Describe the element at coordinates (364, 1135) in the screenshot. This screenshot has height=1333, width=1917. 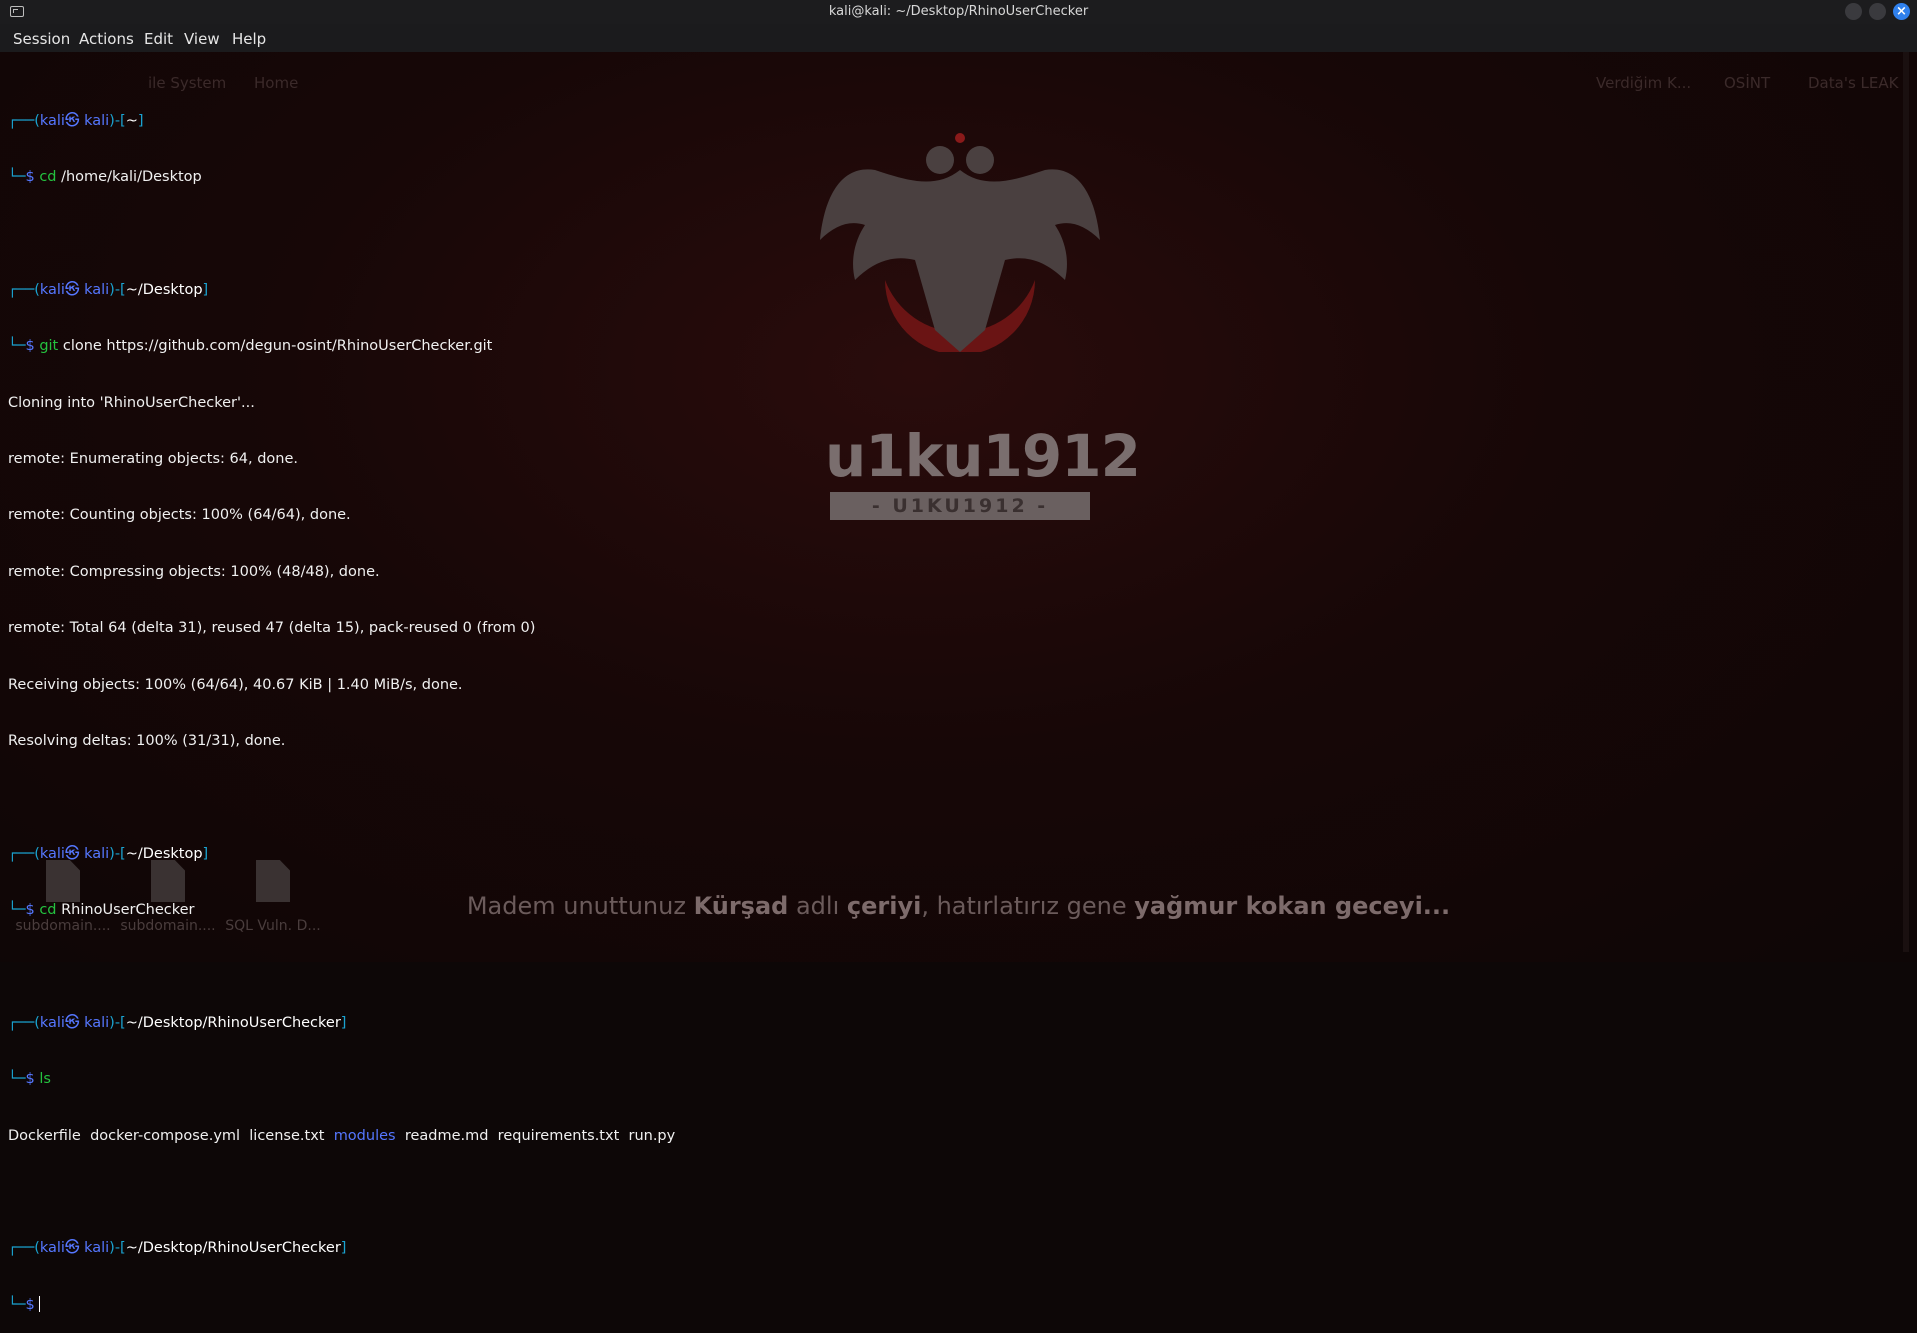
I see `modules-directory: modules` at that location.